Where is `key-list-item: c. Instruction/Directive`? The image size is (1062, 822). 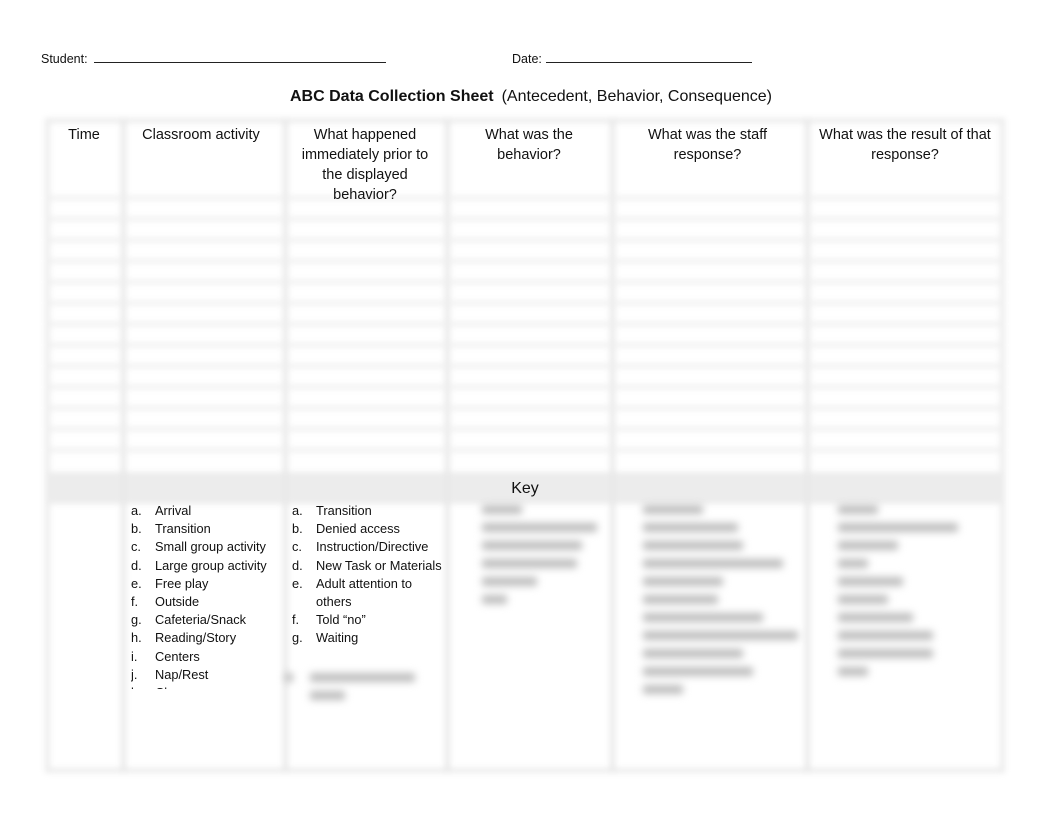
key-list-item: c. Instruction/Directive is located at coordinates (368, 547).